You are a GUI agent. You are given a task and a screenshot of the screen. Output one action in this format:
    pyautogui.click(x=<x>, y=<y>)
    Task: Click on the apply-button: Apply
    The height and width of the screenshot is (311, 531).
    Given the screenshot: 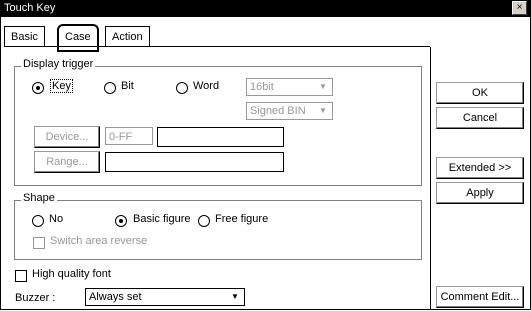 What is the action you would take?
    pyautogui.click(x=480, y=193)
    